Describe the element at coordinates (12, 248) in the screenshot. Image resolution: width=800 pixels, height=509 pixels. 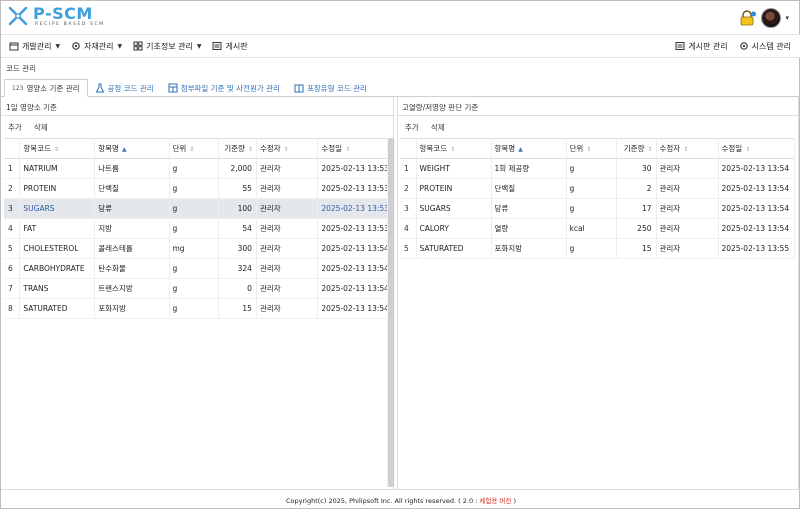
I see `cell-no: 5` at that location.